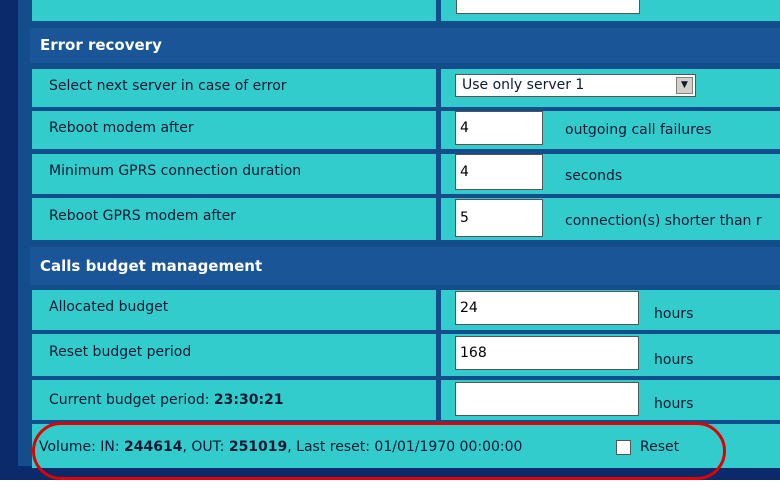 The image size is (780, 491). What do you see at coordinates (638, 130) in the screenshot?
I see `reboot-modem-unit: outgoing call failures` at bounding box center [638, 130].